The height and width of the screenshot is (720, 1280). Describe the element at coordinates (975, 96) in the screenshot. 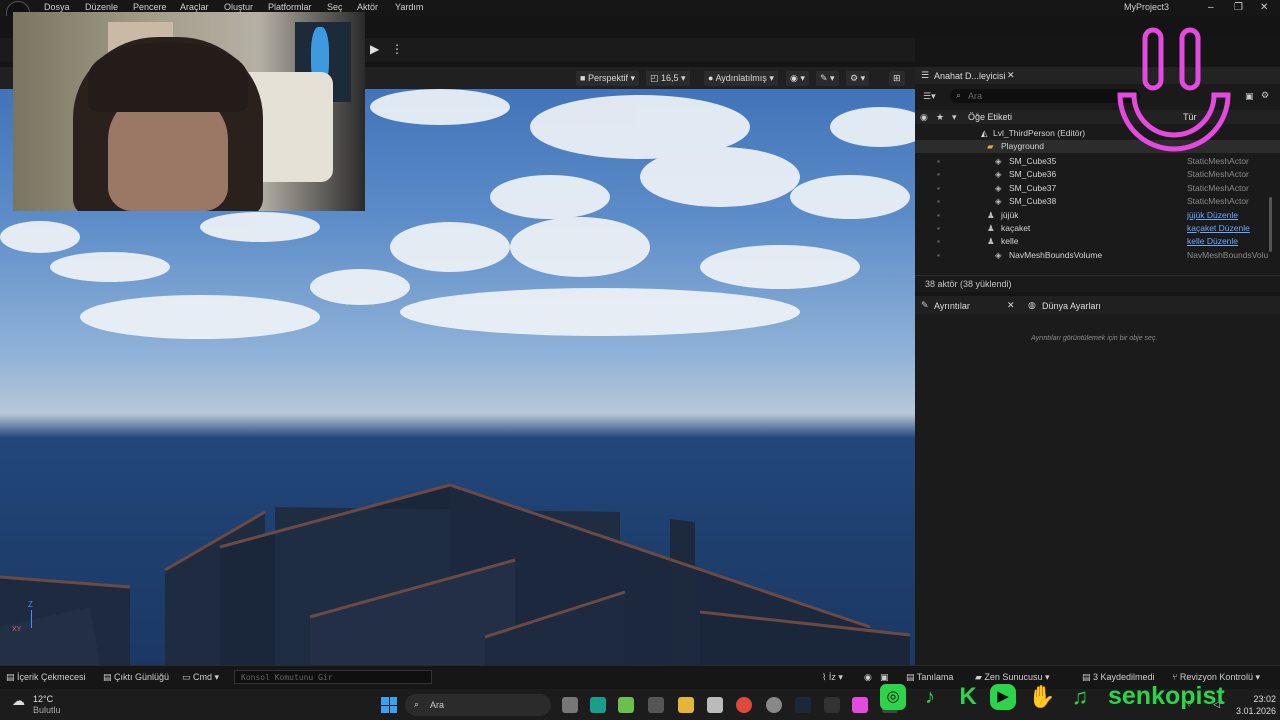

I see `search-placeholder: Ara` at that location.